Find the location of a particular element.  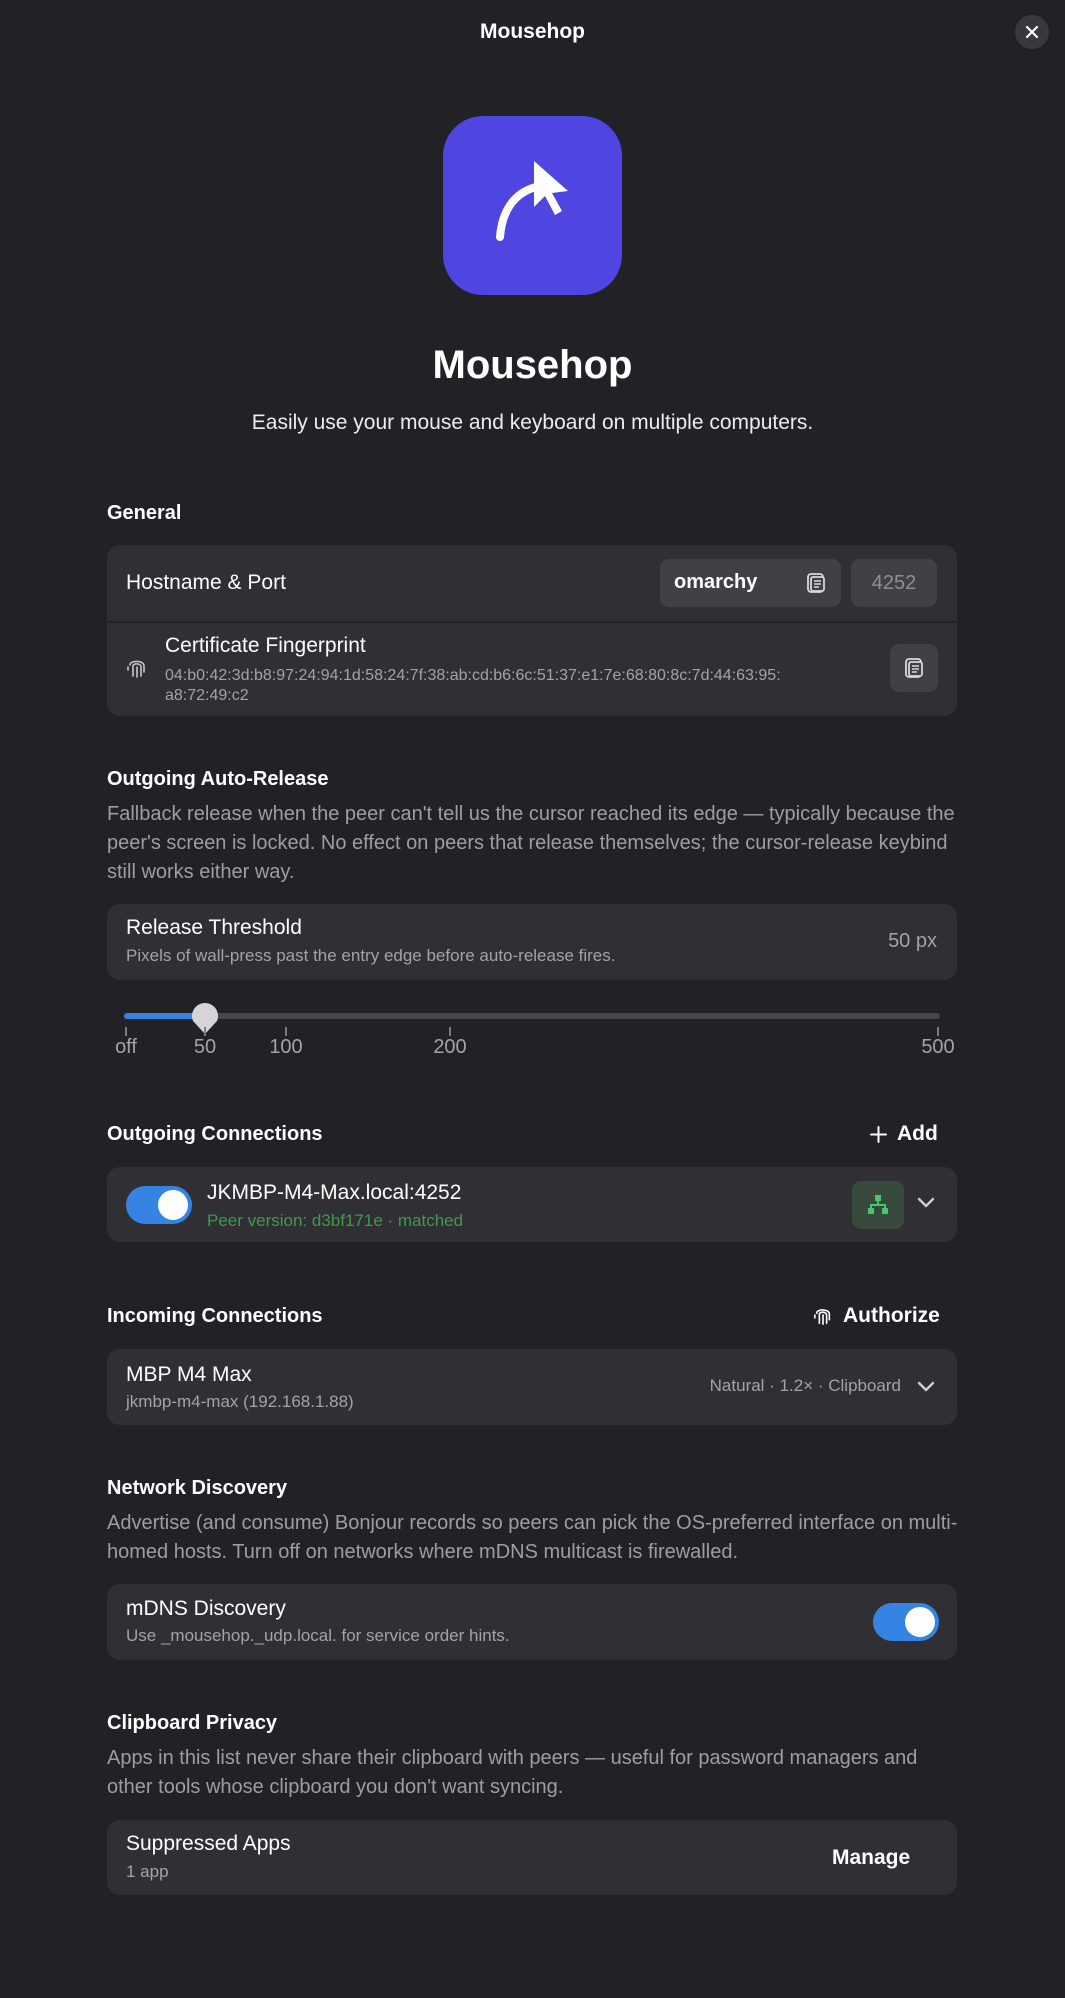

connection-host: JKMBP-M4-Max.local:4252 is located at coordinates (334, 1192).